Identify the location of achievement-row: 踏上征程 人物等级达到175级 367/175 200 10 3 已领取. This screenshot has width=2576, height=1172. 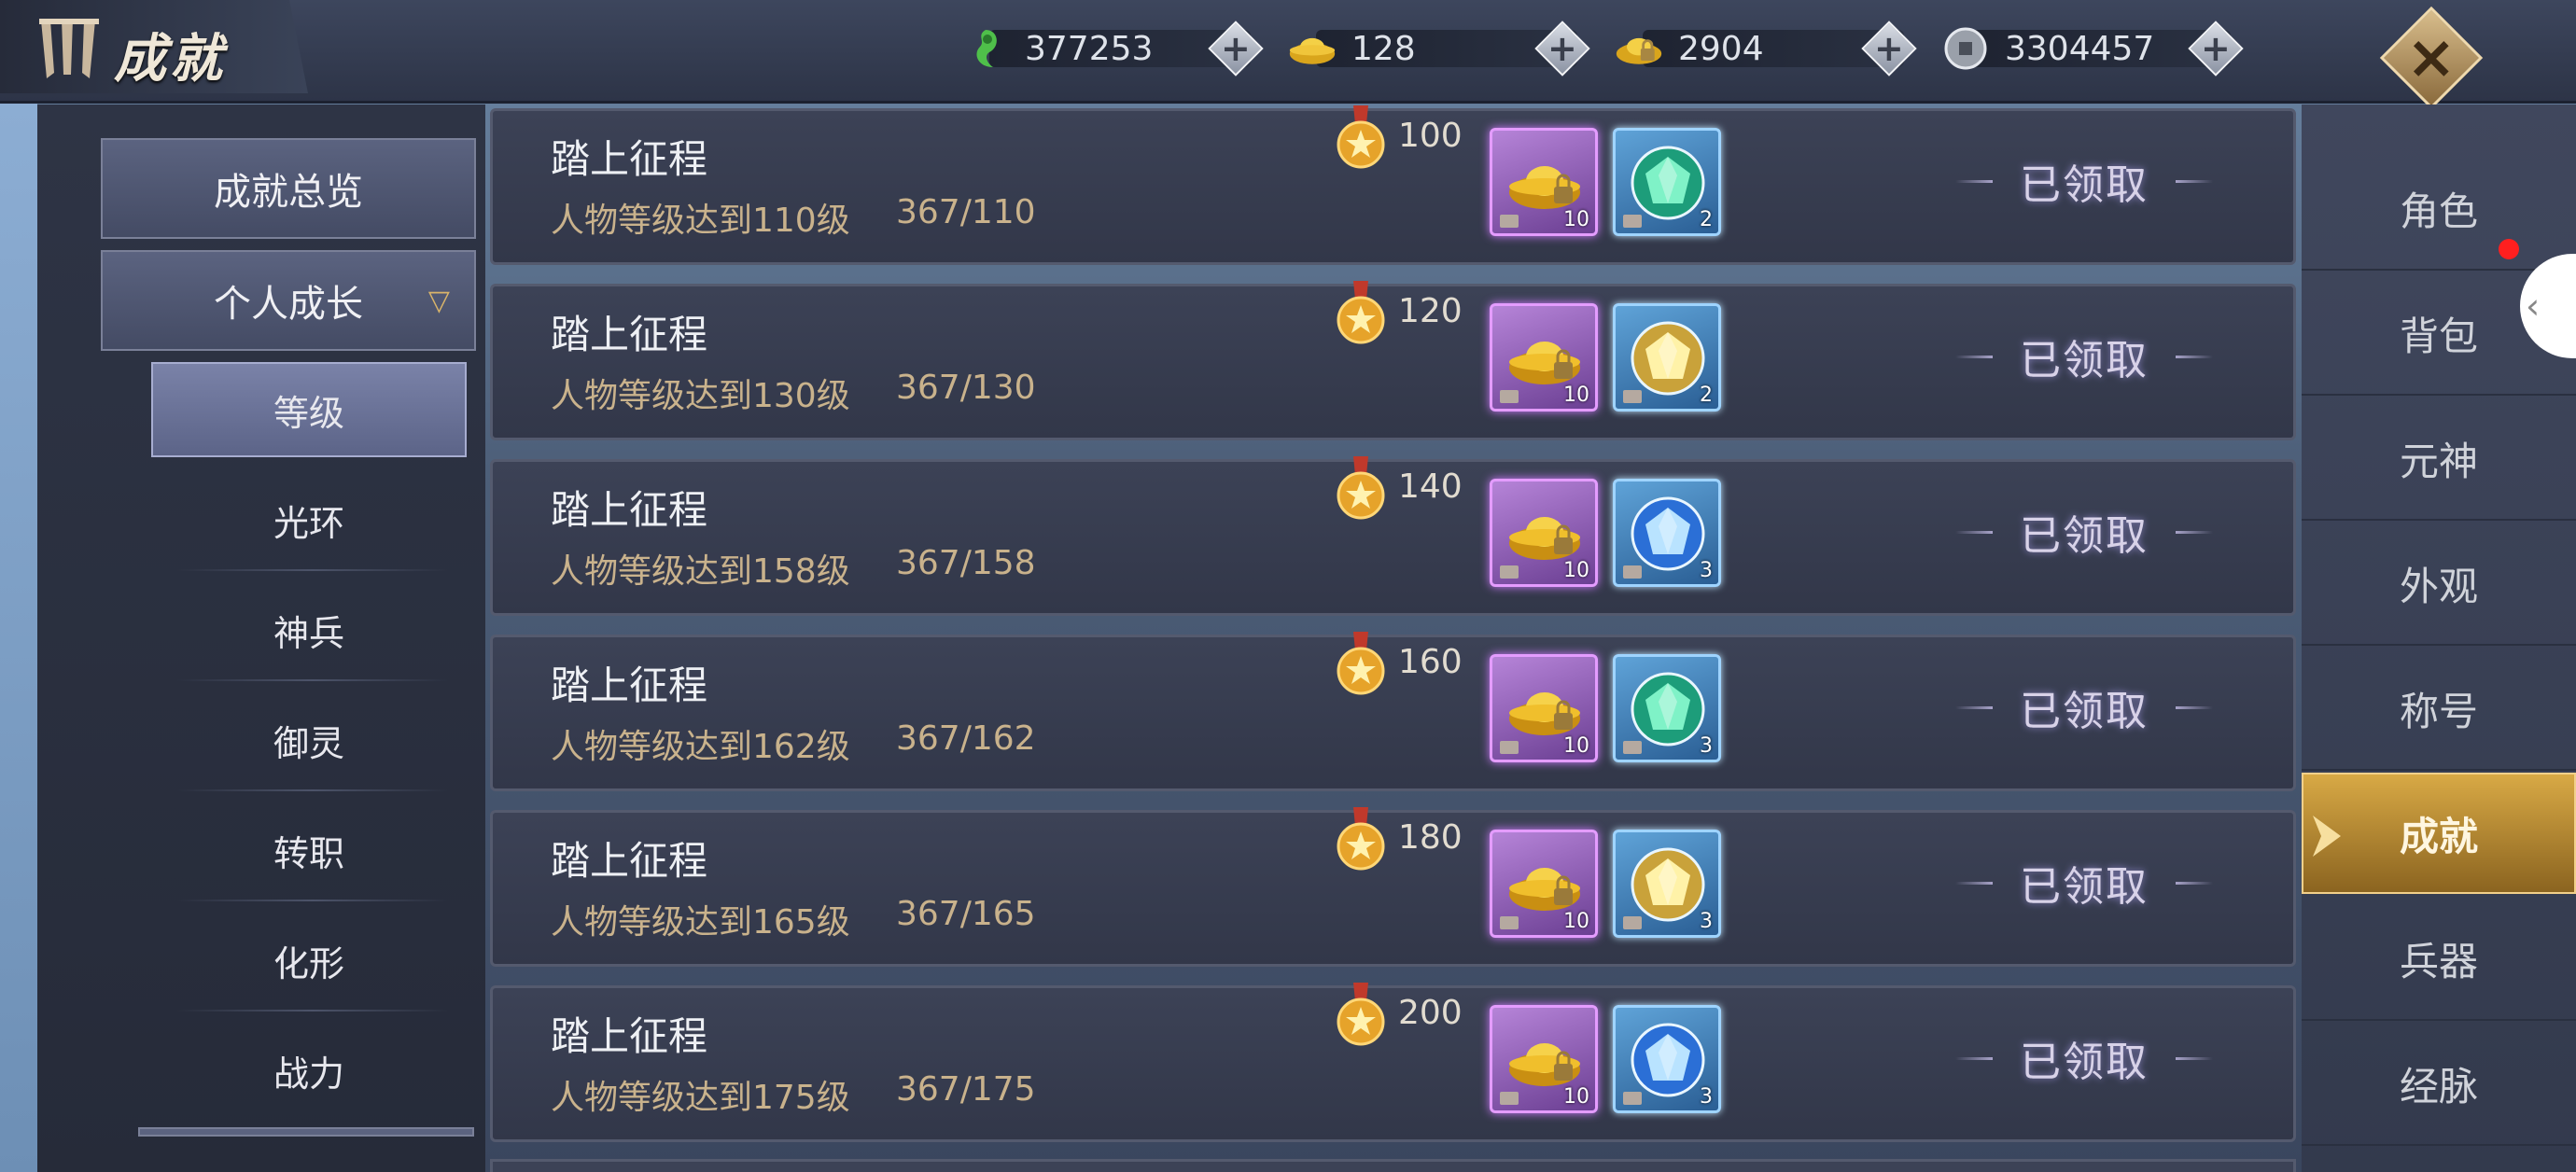
(1393, 1062).